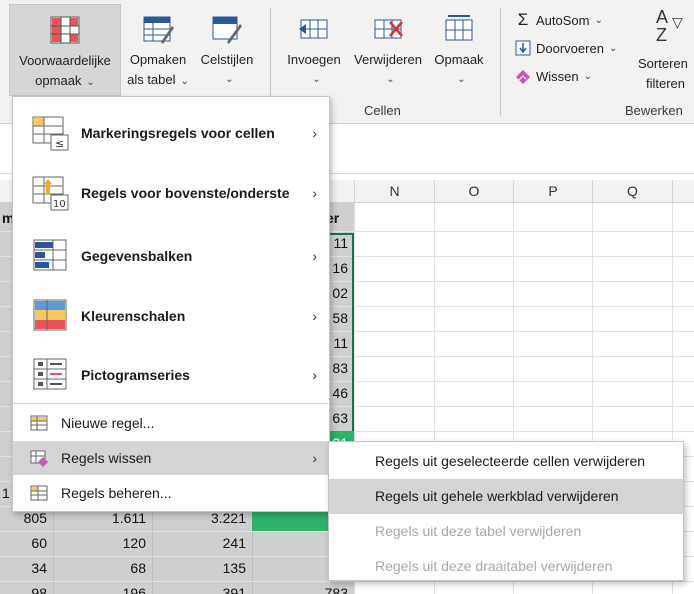 Image resolution: width=694 pixels, height=594 pixels. Describe the element at coordinates (227, 59) in the screenshot. I see `cell-styles-label: Celstijlen` at that location.